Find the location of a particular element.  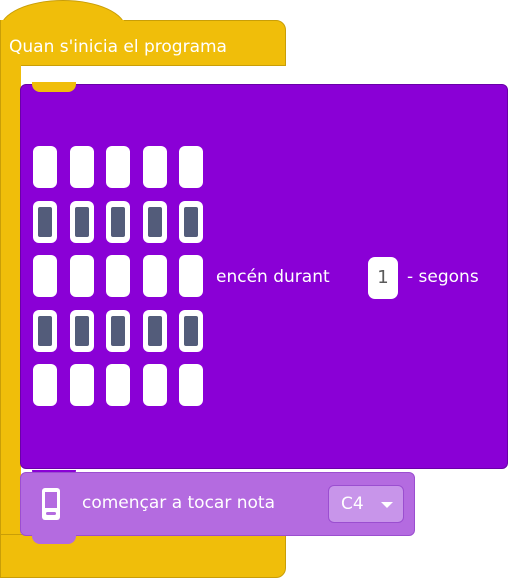

on-start-block-arm is located at coordinates (10, 316).